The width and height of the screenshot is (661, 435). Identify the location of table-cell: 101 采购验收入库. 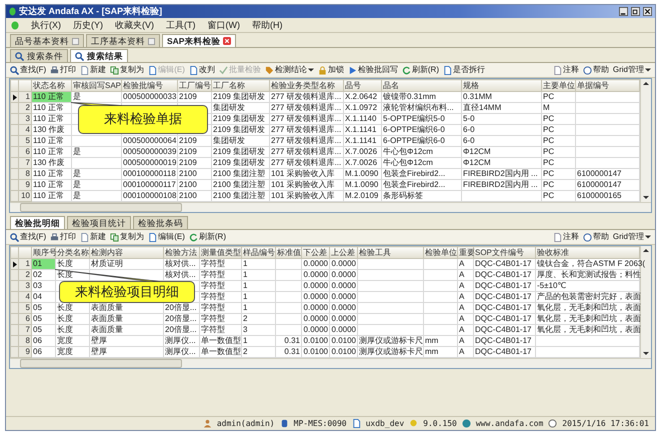
(303, 195).